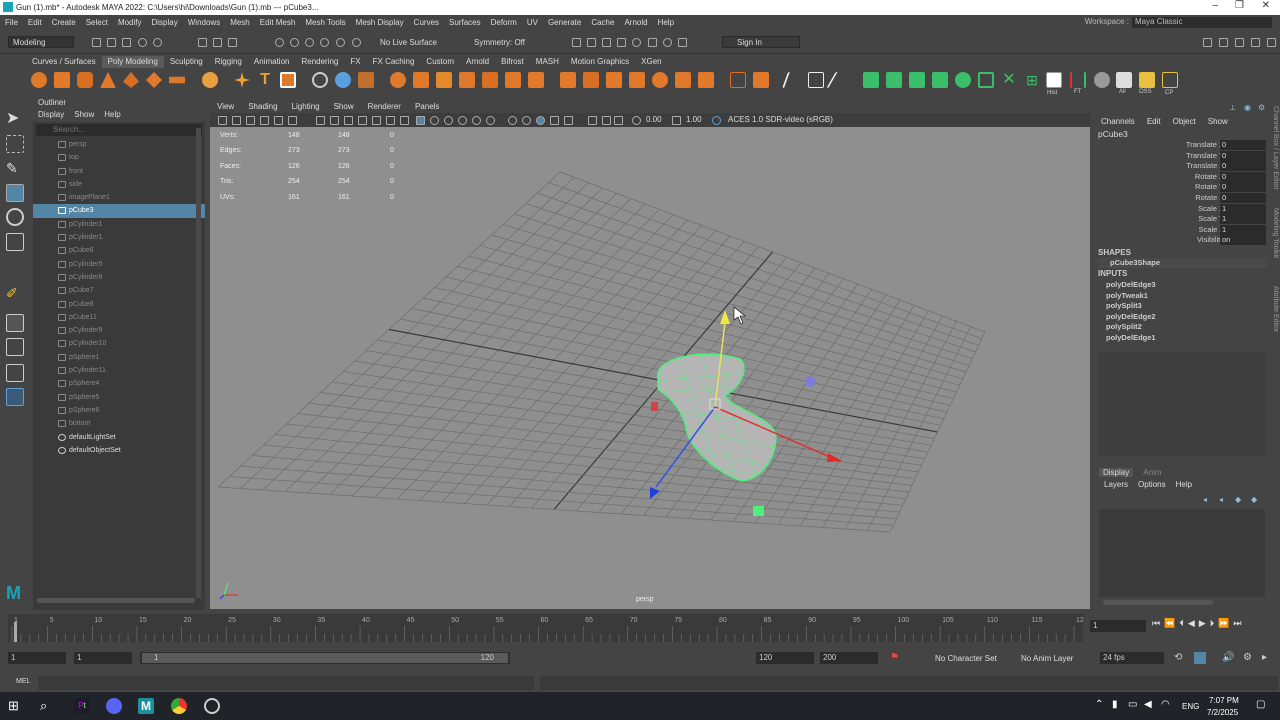 This screenshot has height=720, width=1280. What do you see at coordinates (130, 22) in the screenshot?
I see `menu-modify: Modify` at bounding box center [130, 22].